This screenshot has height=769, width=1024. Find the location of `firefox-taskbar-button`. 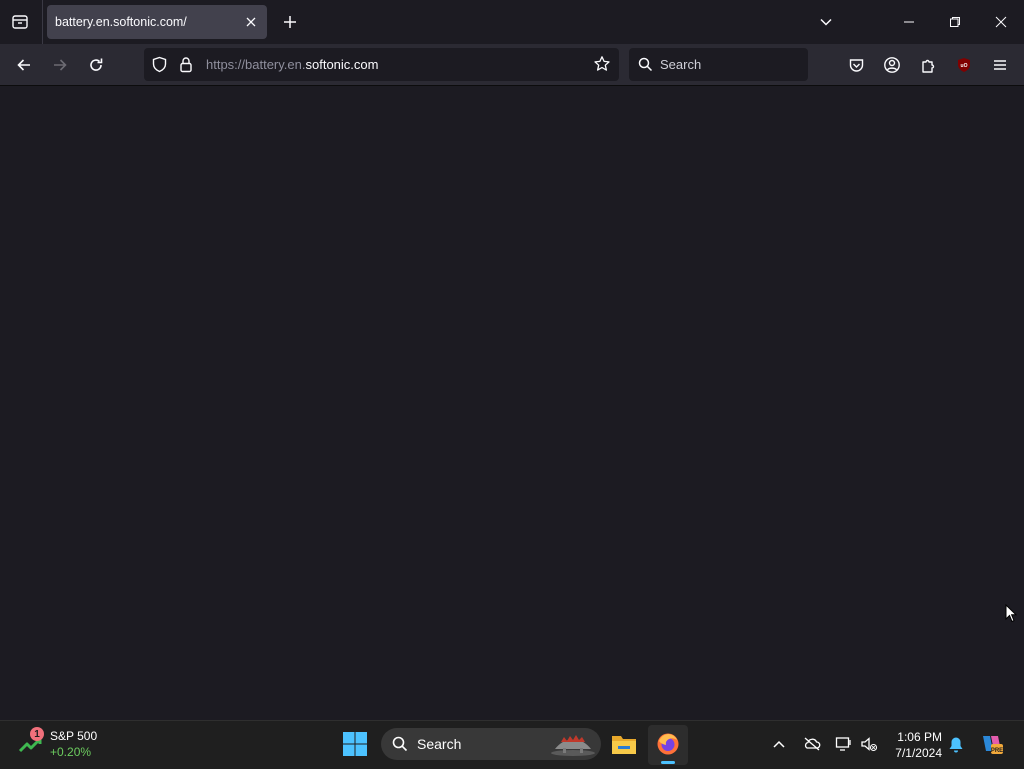

firefox-taskbar-button is located at coordinates (668, 745).